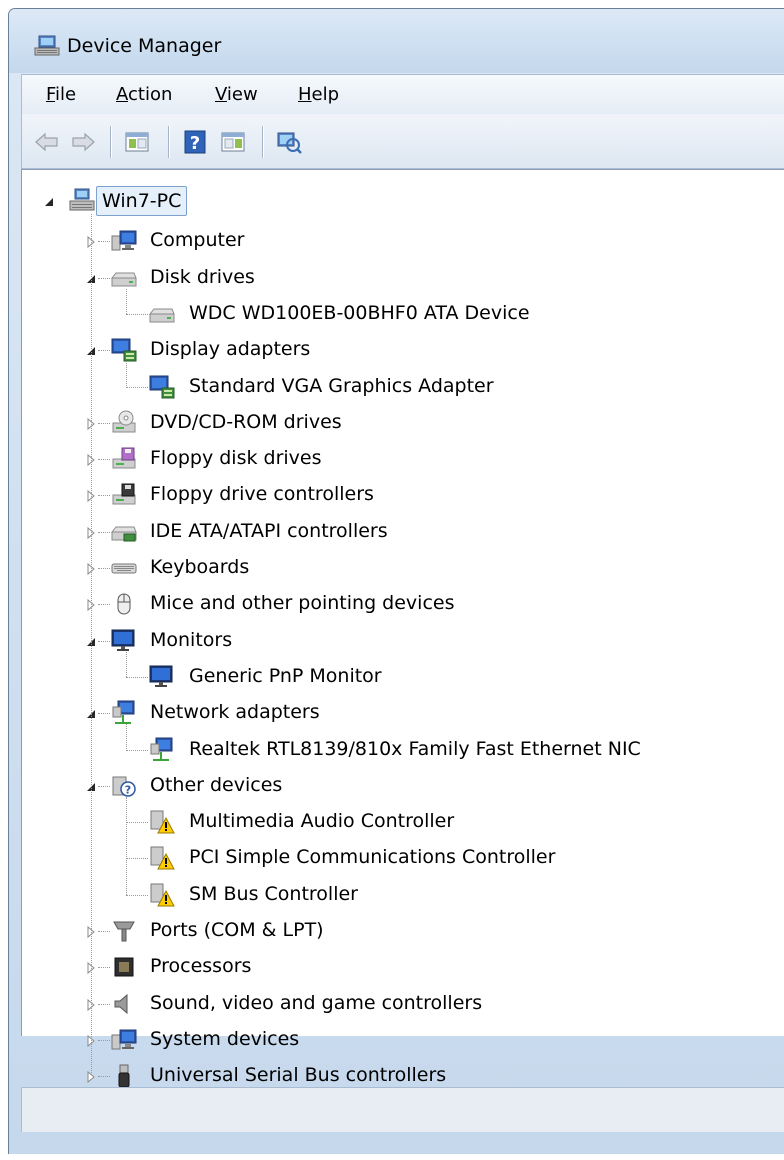  What do you see at coordinates (396, 41) in the screenshot?
I see `title-bar: Device Manager` at bounding box center [396, 41].